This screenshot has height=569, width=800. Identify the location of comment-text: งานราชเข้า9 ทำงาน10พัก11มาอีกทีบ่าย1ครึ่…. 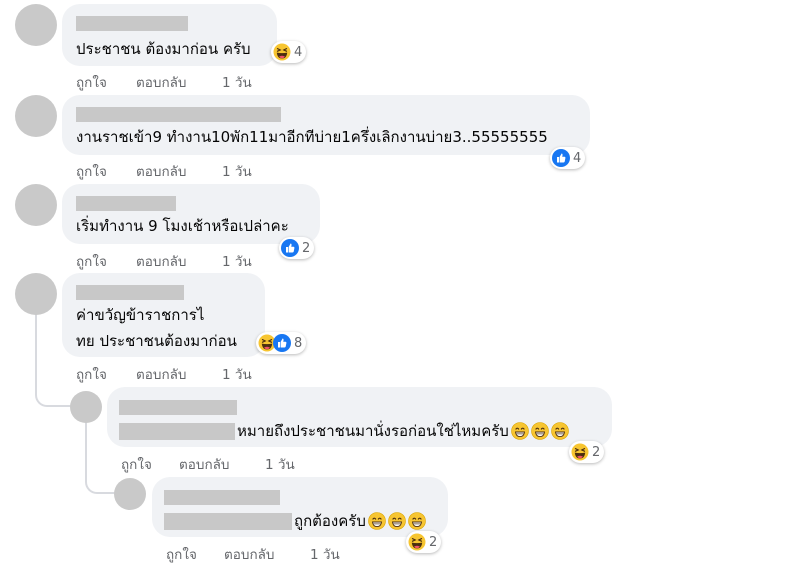
(312, 137).